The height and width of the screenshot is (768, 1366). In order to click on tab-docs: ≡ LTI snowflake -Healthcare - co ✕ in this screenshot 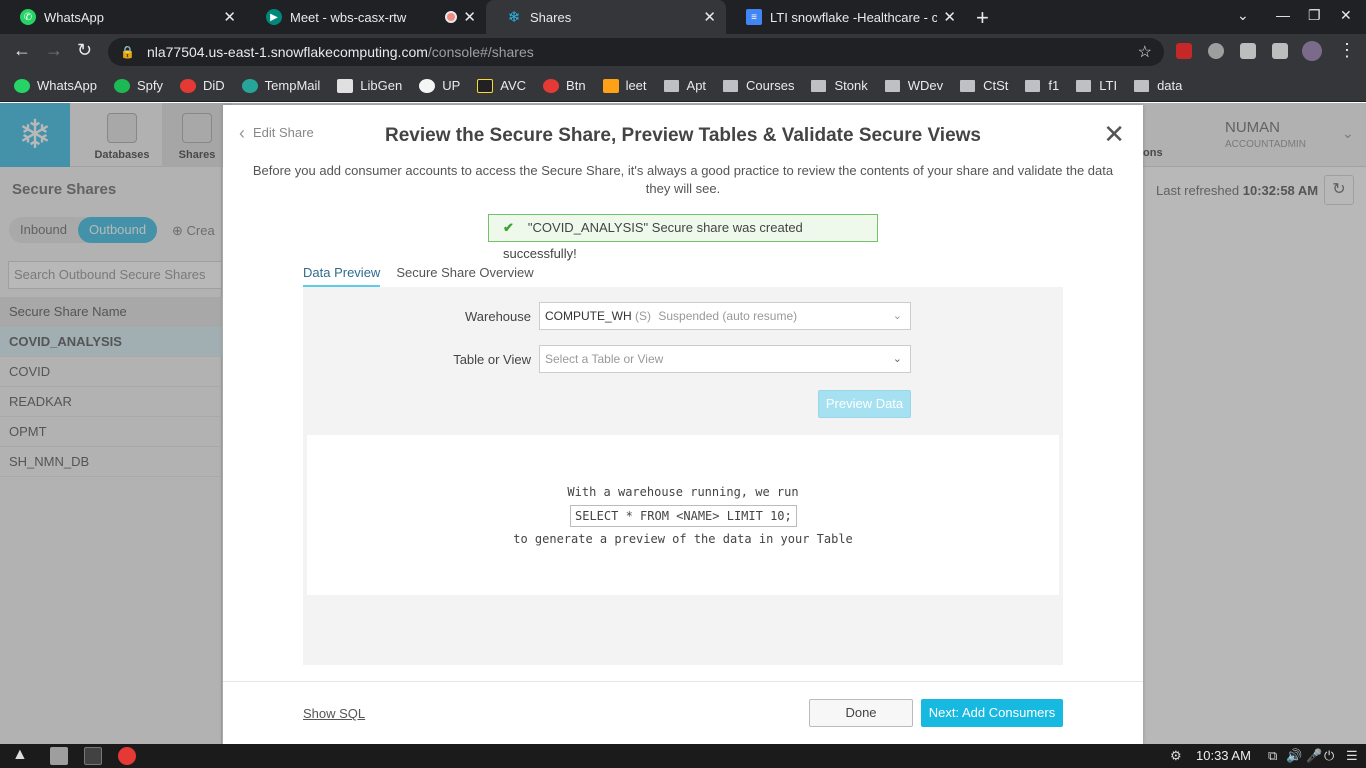, I will do `click(846, 17)`.